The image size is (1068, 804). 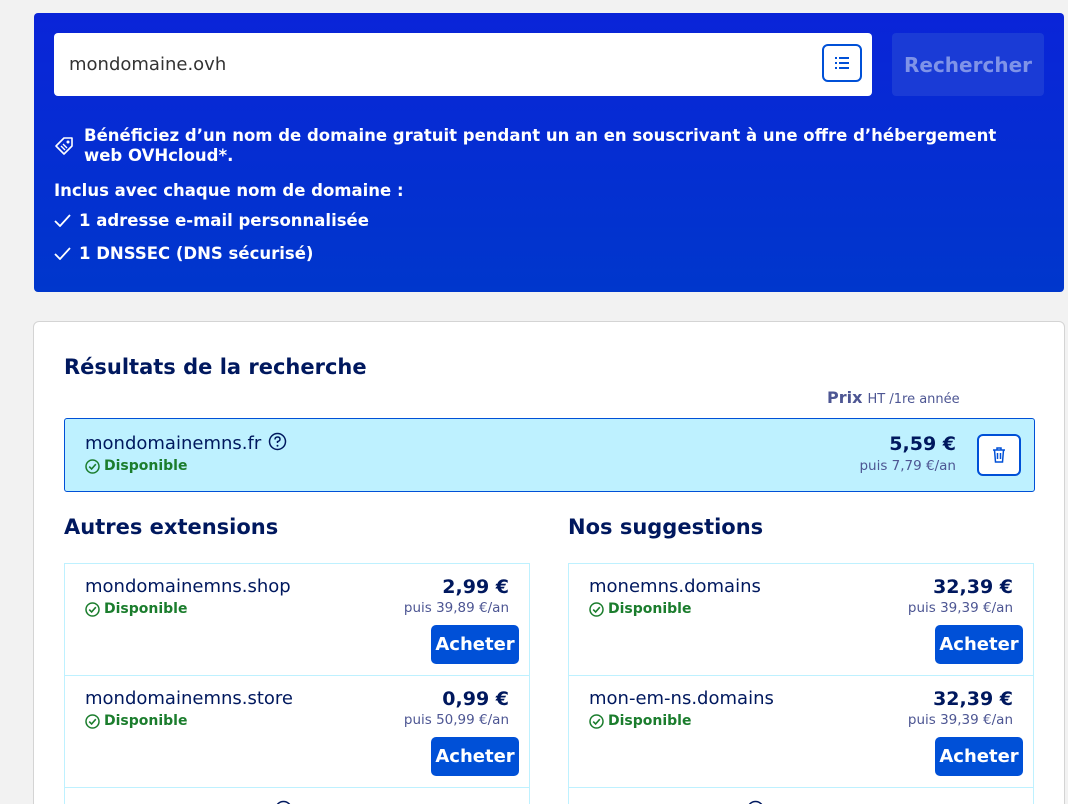 I want to click on results-title: Résultats de la recherche, so click(x=215, y=367).